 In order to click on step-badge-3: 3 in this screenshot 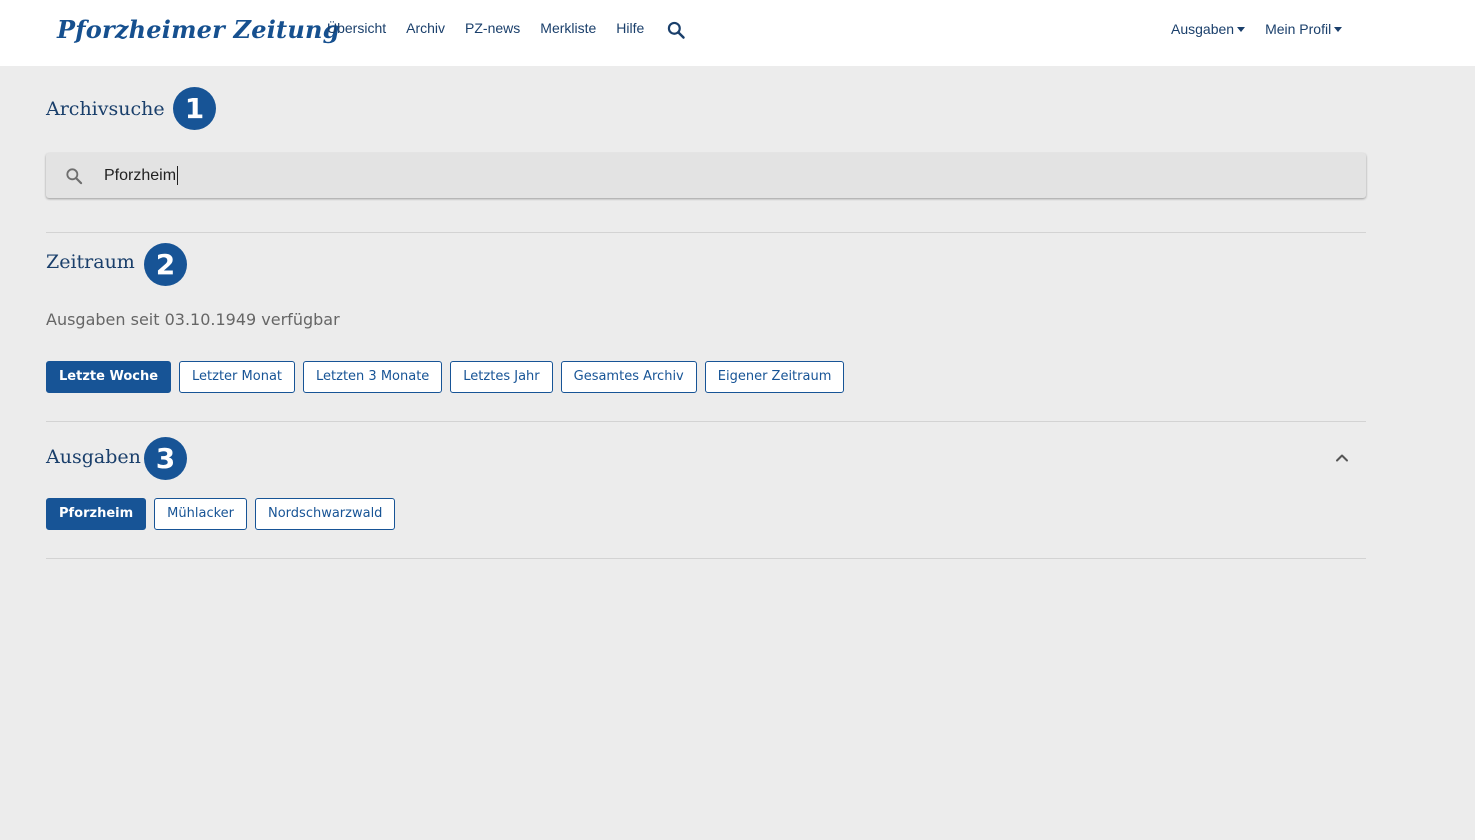, I will do `click(165, 458)`.